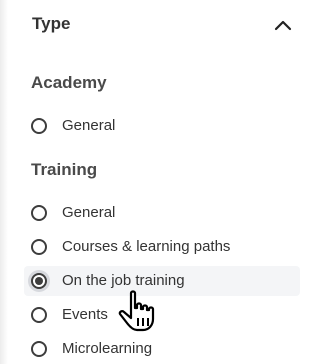  What do you see at coordinates (51, 23) in the screenshot?
I see `filter-group-title: Type` at bounding box center [51, 23].